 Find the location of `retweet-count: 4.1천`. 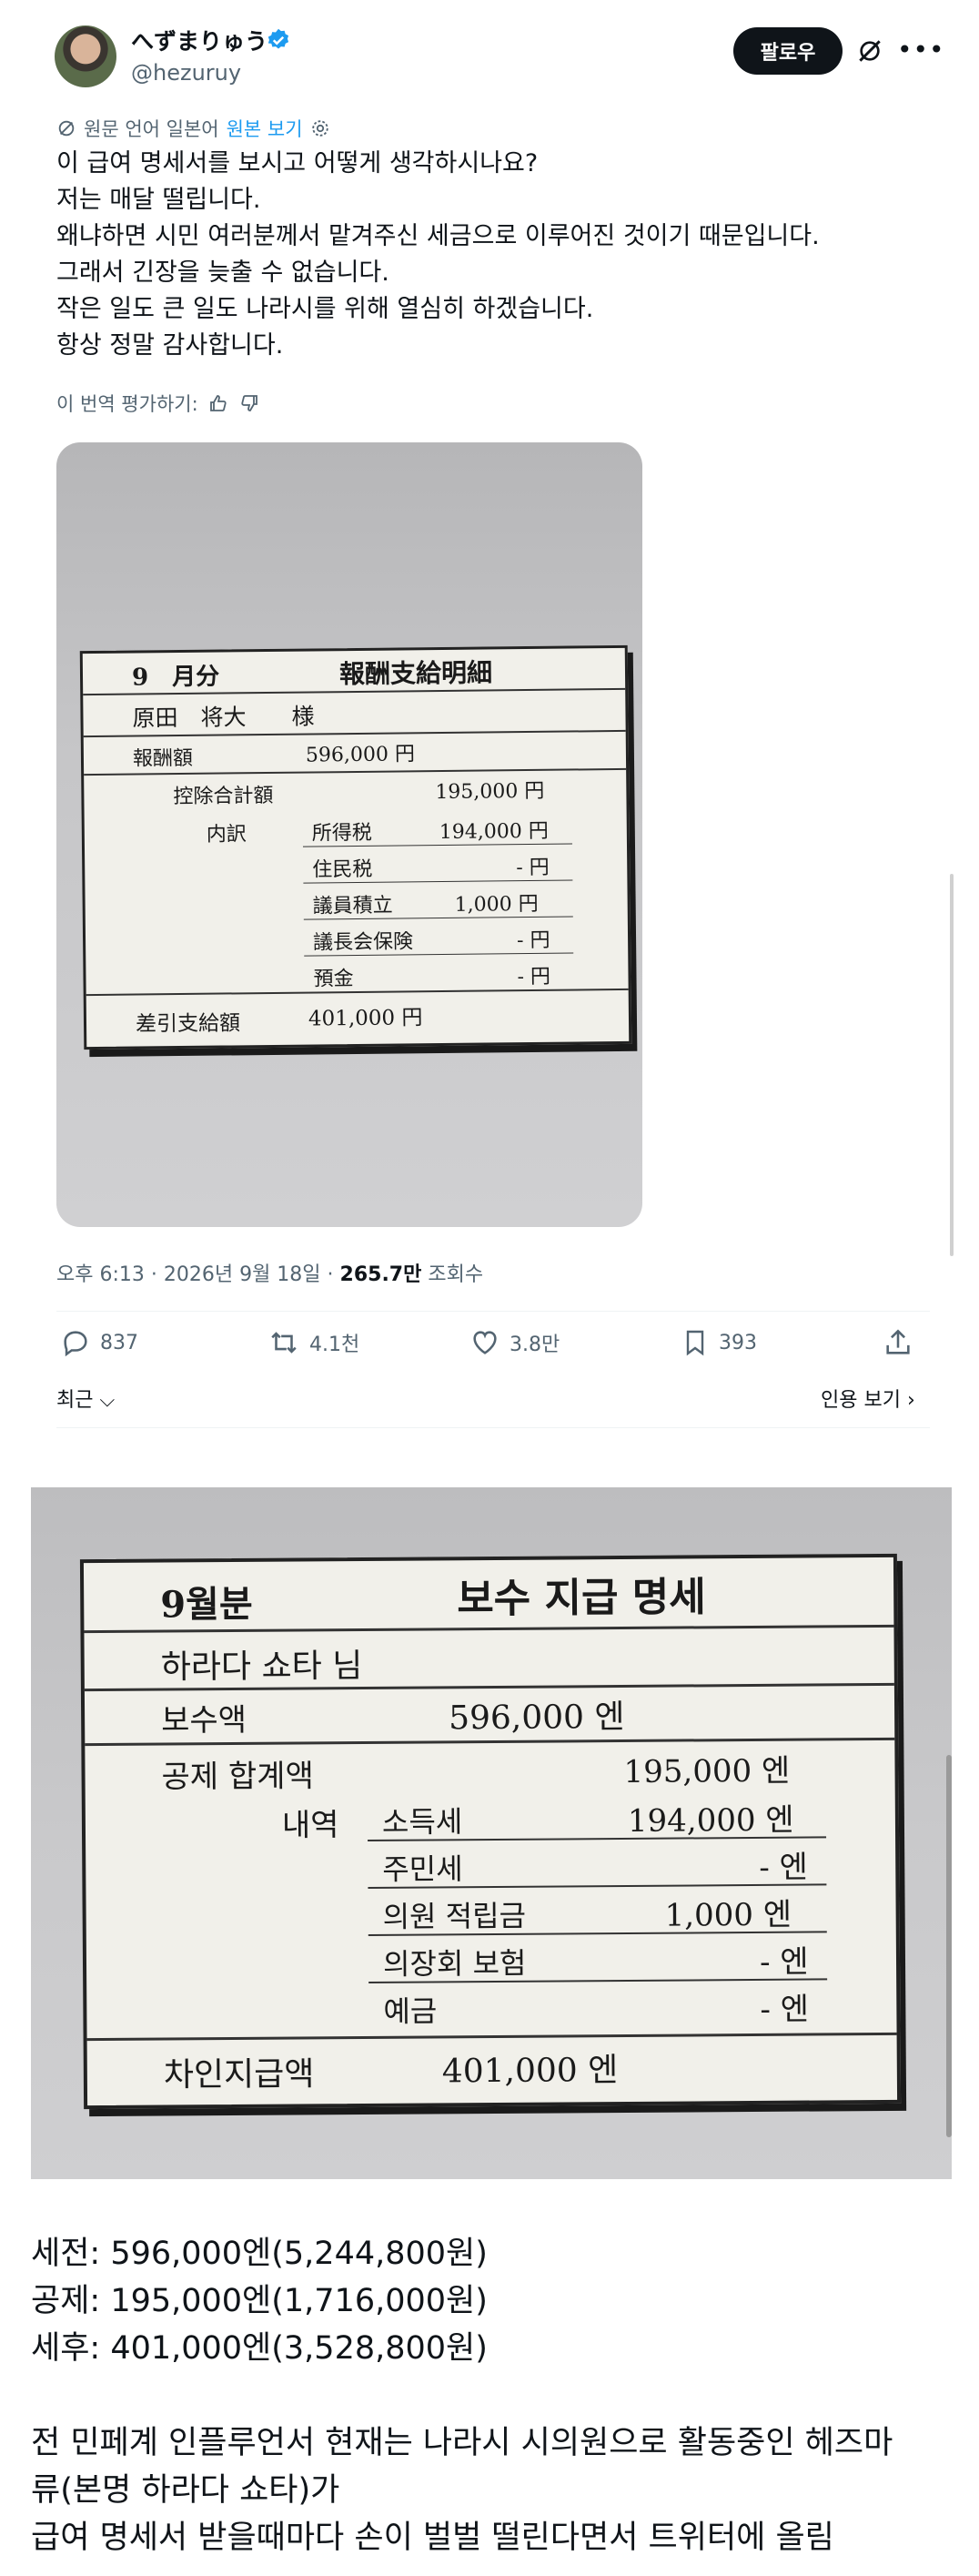

retweet-count: 4.1천 is located at coordinates (334, 1345).